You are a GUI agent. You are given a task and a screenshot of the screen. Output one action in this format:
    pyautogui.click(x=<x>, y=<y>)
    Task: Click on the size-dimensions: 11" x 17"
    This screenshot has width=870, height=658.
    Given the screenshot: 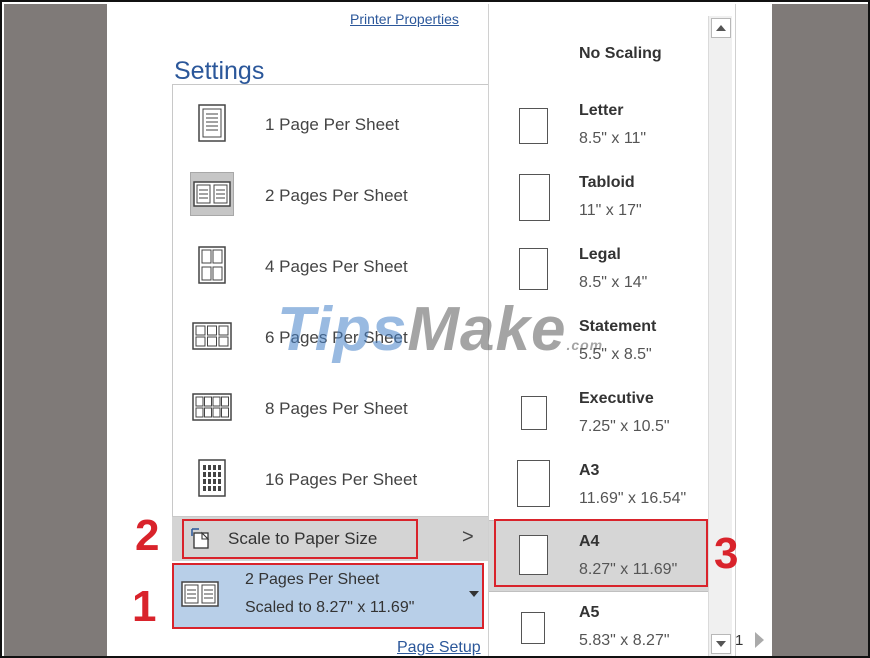 What is the action you would take?
    pyautogui.click(x=610, y=210)
    